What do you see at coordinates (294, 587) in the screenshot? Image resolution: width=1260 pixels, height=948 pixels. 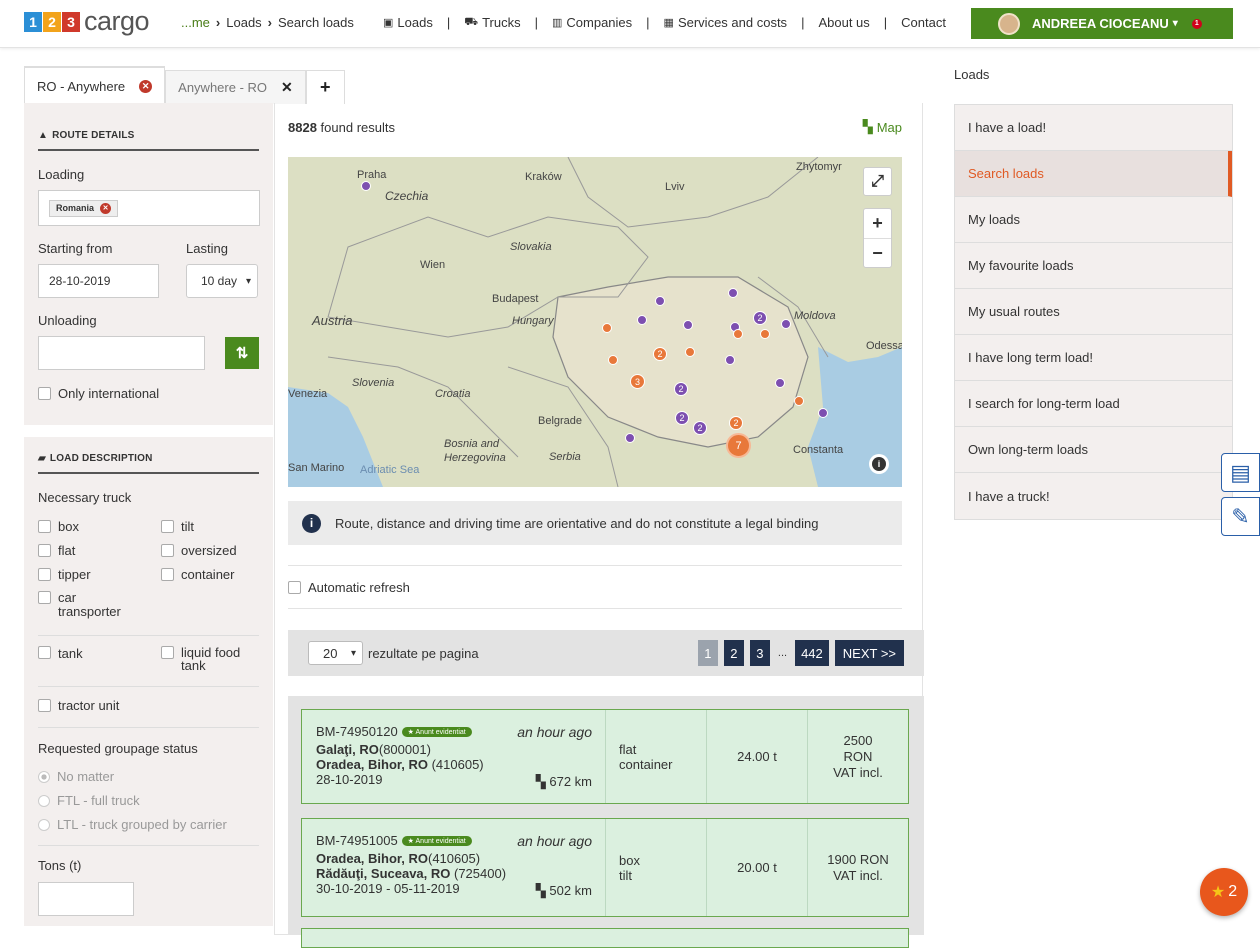 I see `auto-refresh-checkbox` at bounding box center [294, 587].